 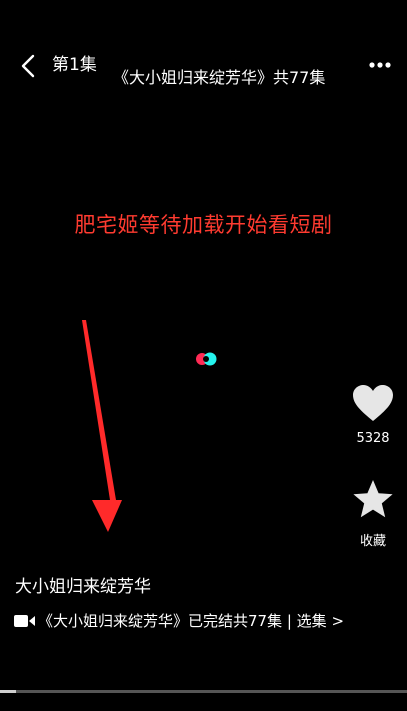 I want to click on back-chevron-icon, so click(x=28, y=66).